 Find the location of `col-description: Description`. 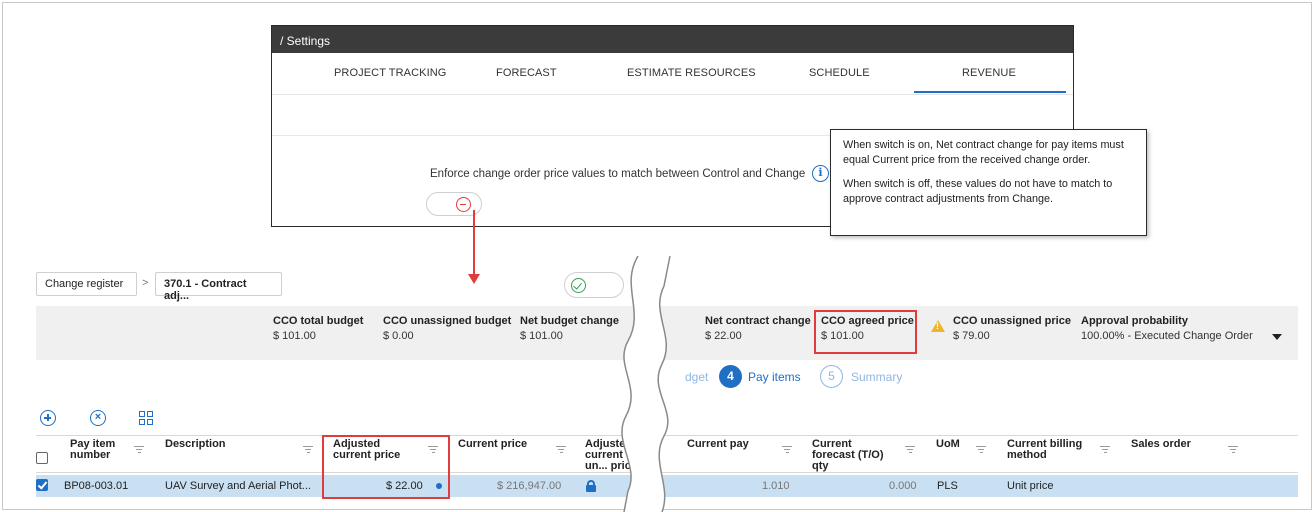

col-description: Description is located at coordinates (195, 444).